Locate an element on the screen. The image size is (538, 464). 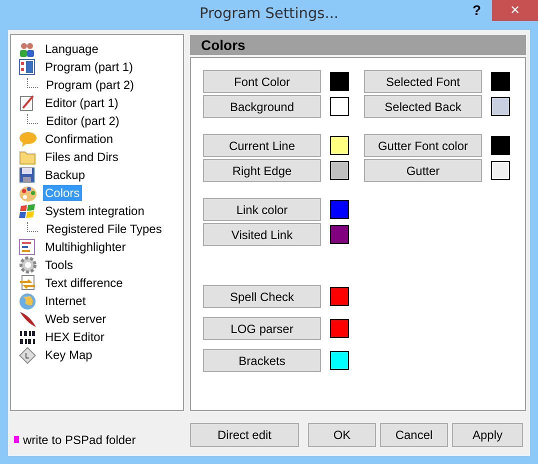
color-button: Background is located at coordinates (262, 106).